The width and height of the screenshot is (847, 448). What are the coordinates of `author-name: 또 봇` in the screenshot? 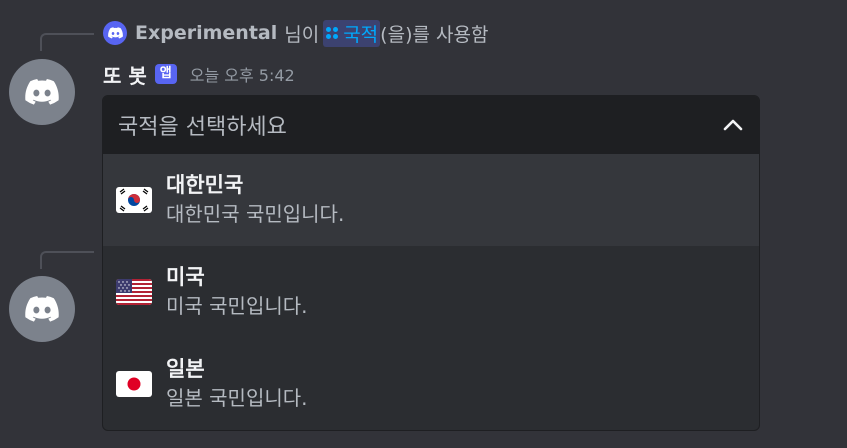 It's located at (125, 74).